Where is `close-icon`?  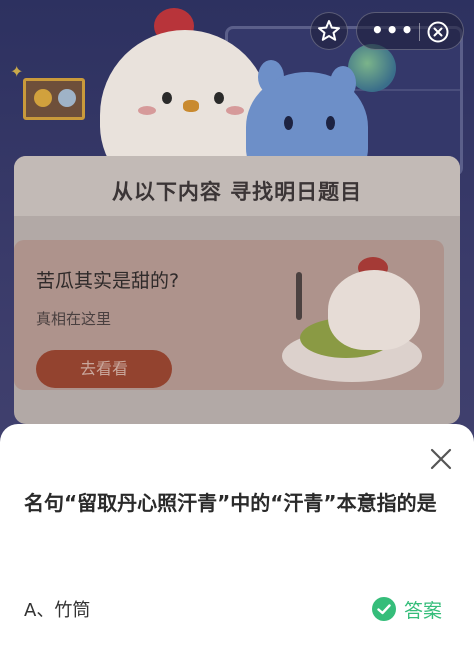 close-icon is located at coordinates (441, 459).